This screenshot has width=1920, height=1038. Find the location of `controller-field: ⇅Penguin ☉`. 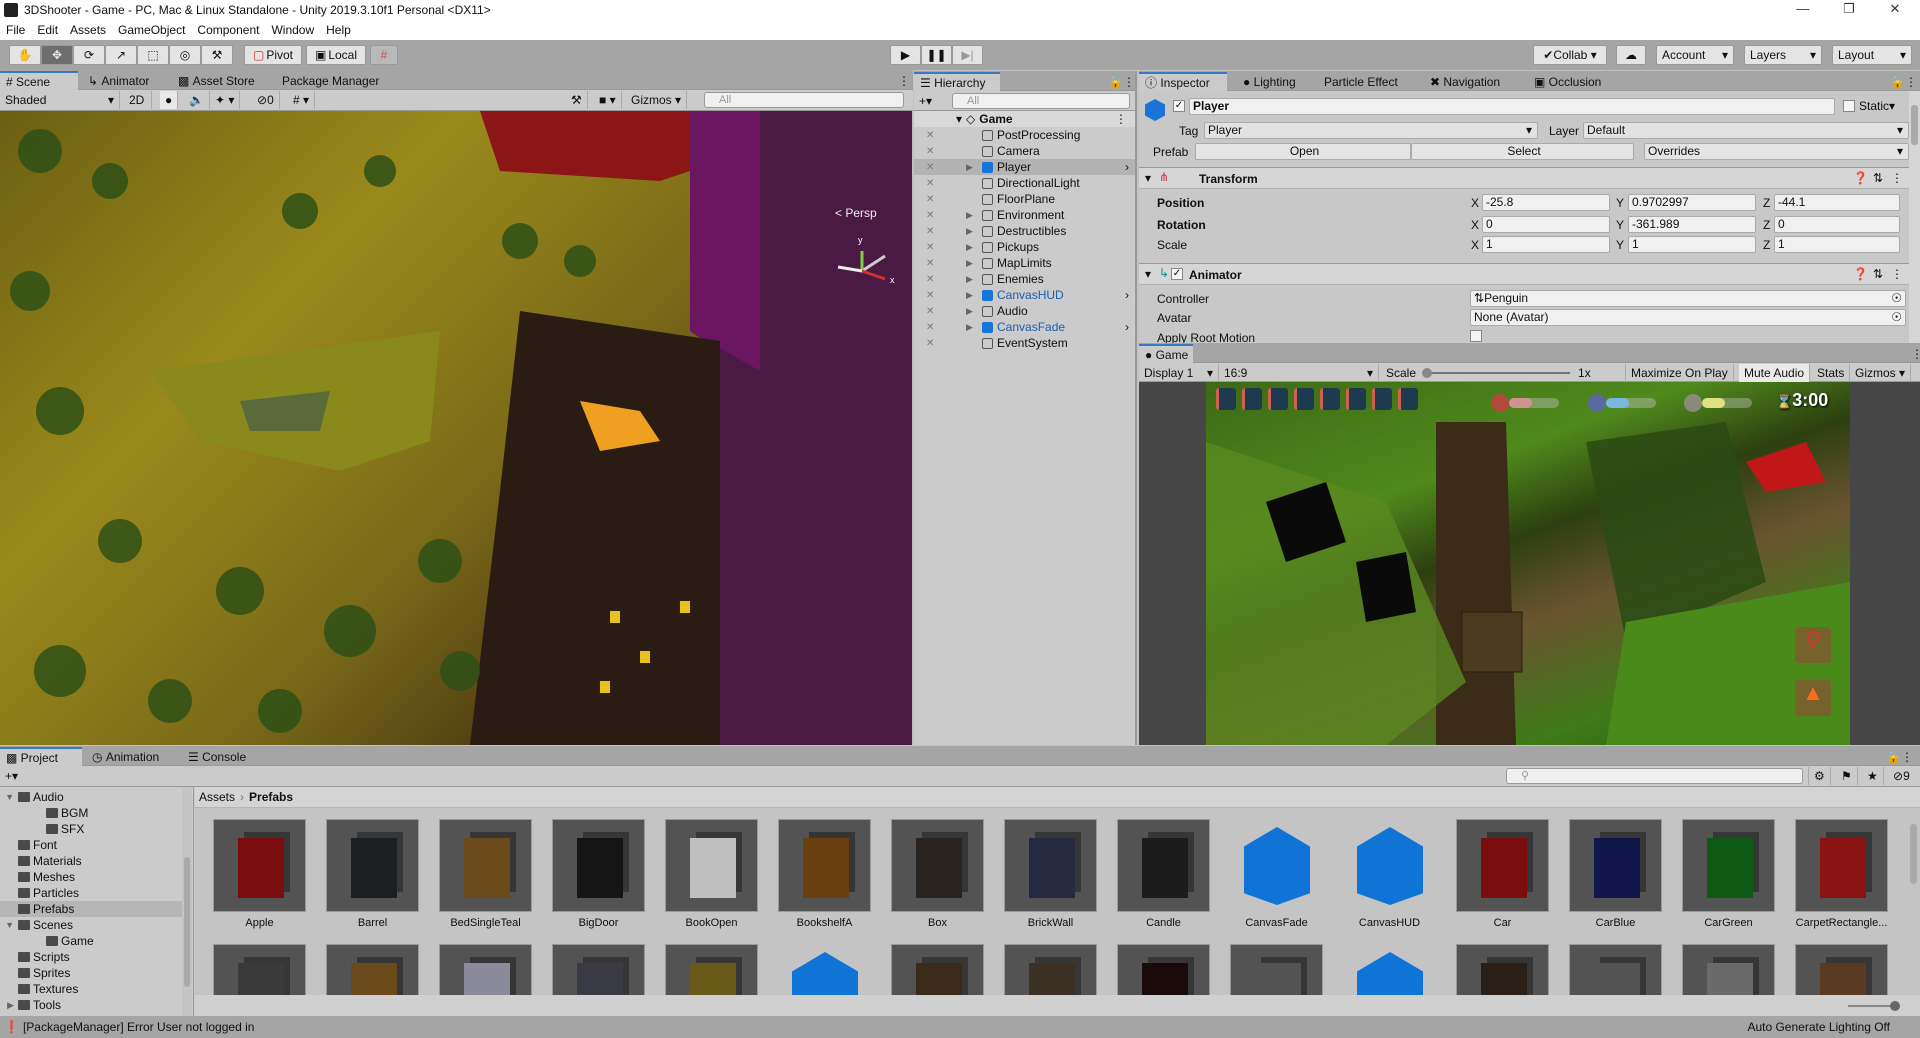

controller-field: ⇅Penguin ☉ is located at coordinates (1688, 298).